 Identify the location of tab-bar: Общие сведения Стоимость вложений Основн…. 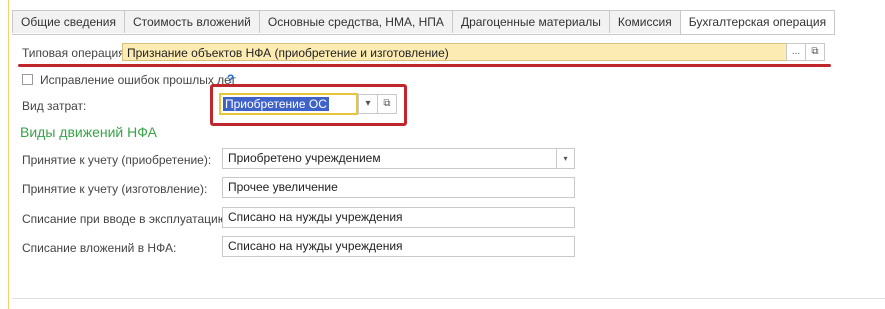
(424, 22).